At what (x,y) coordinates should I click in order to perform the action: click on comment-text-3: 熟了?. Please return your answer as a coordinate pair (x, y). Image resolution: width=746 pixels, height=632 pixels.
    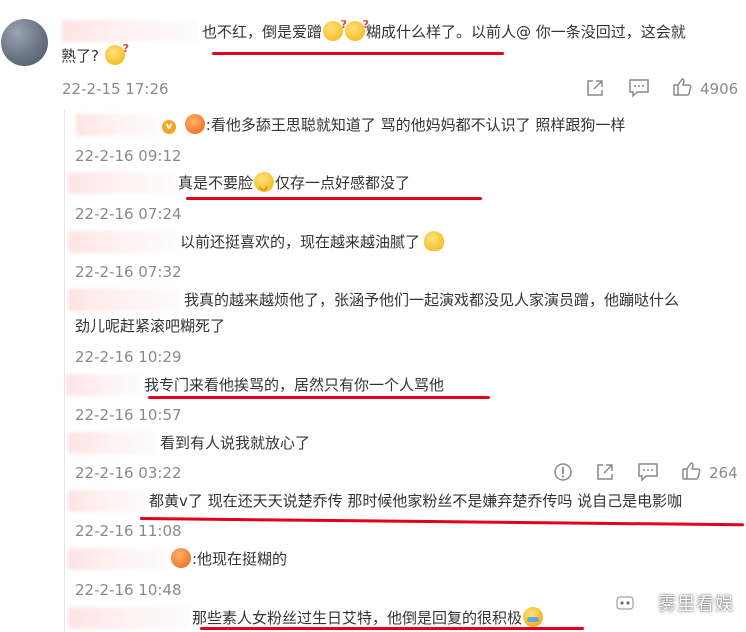
    Looking at the image, I should click on (80, 56).